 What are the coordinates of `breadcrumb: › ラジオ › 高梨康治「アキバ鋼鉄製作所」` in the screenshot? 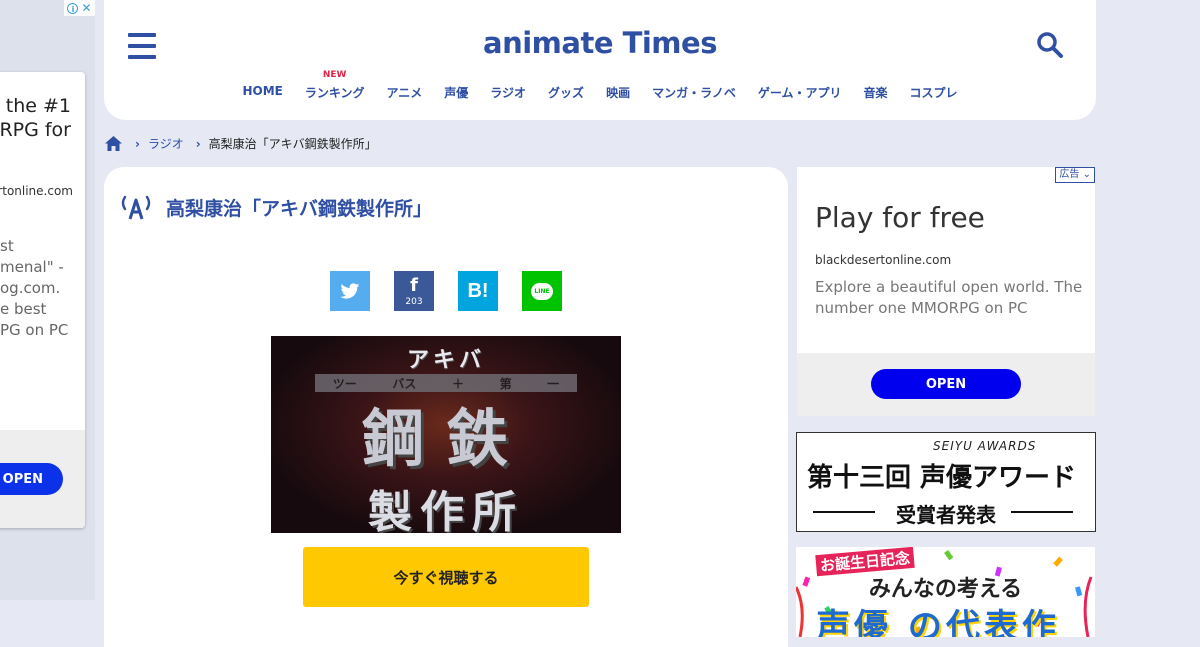 It's located at (240, 143).